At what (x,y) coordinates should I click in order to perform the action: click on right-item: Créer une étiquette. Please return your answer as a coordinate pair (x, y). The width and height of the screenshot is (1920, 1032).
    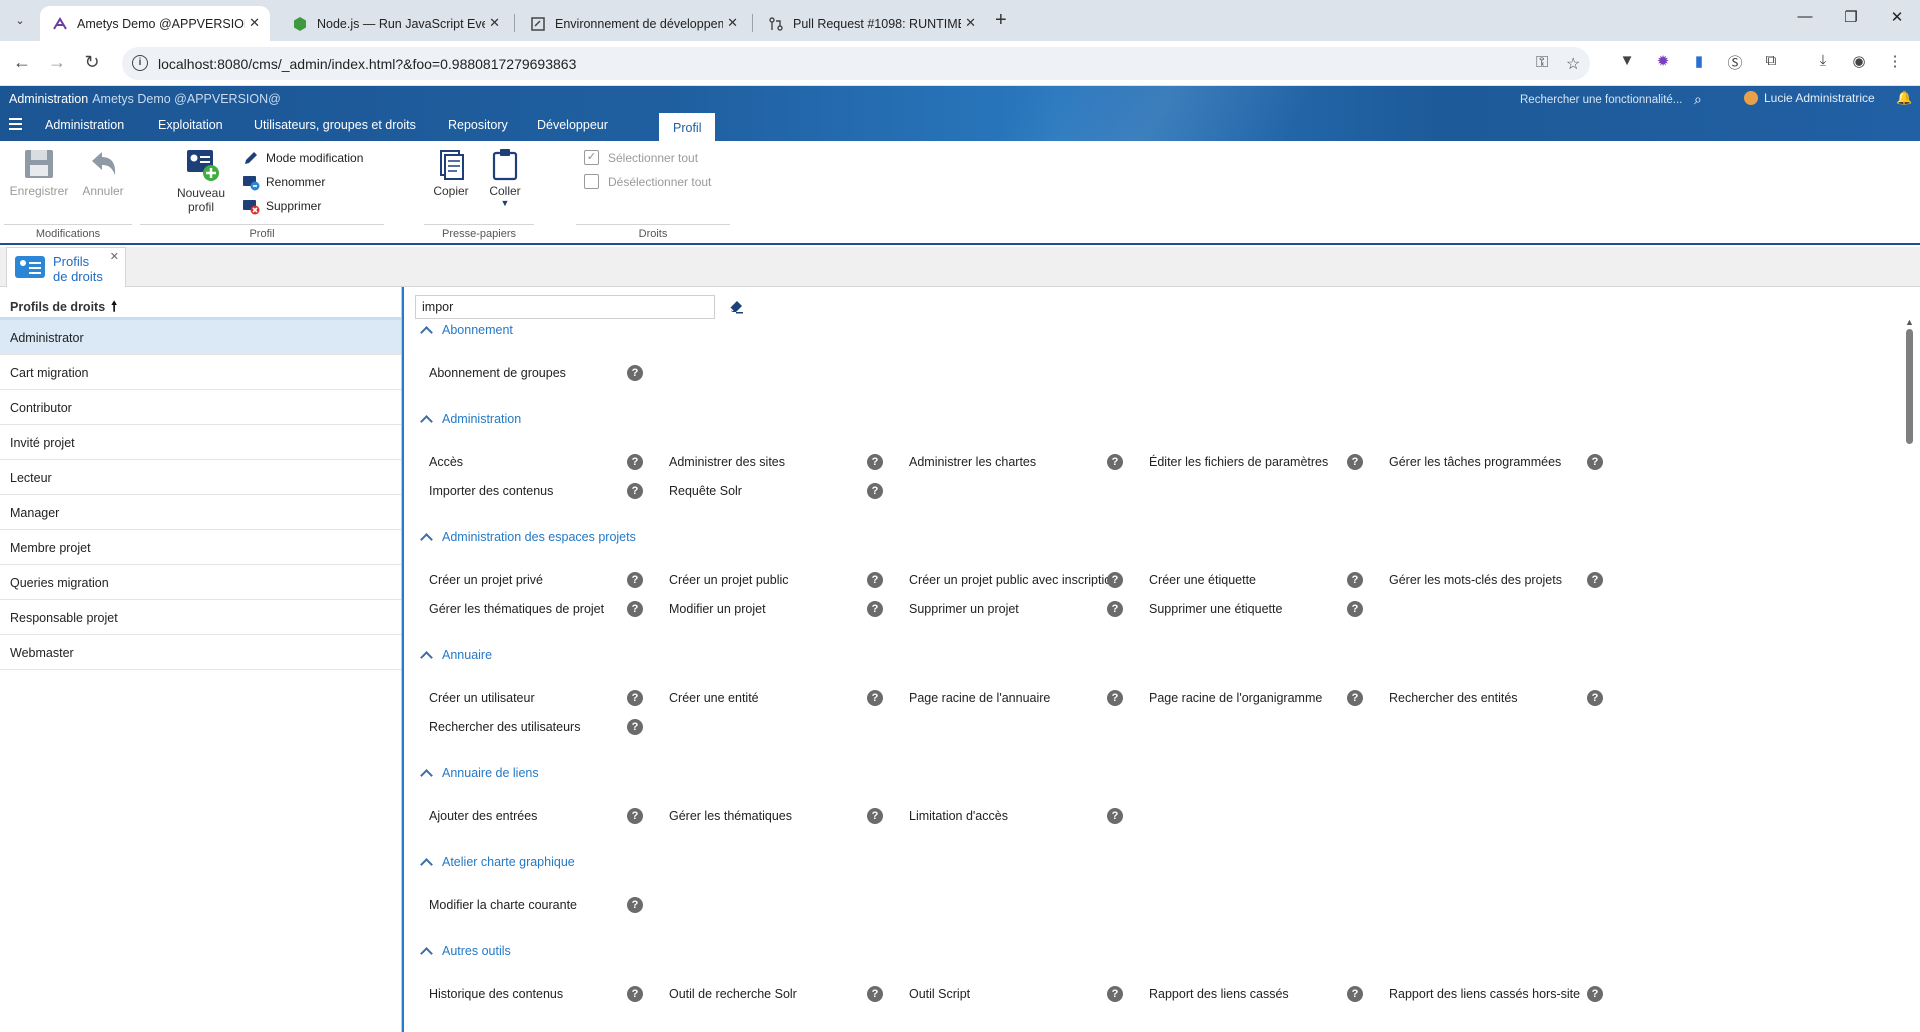
    Looking at the image, I should click on (1202, 580).